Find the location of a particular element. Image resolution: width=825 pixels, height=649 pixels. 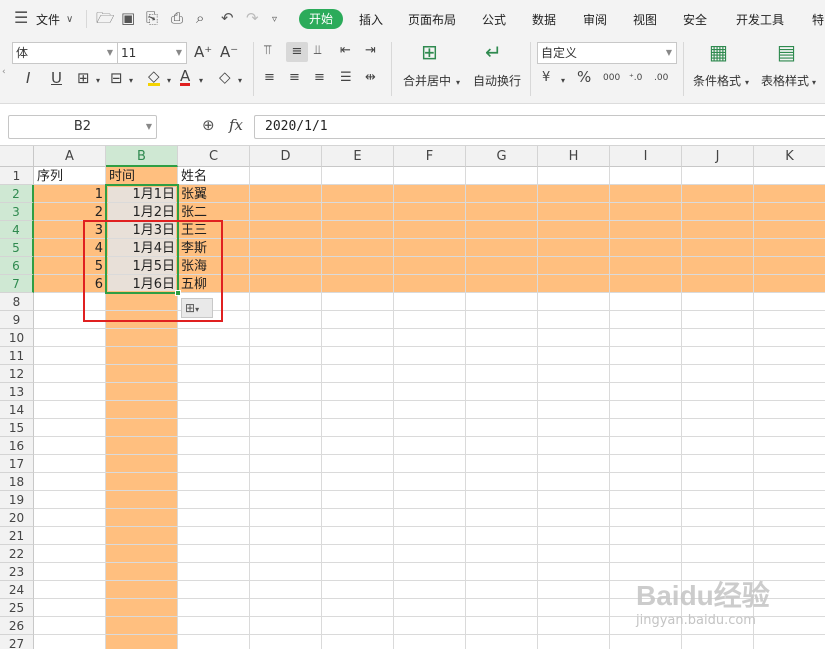

column-header-c: C is located at coordinates (214, 156).